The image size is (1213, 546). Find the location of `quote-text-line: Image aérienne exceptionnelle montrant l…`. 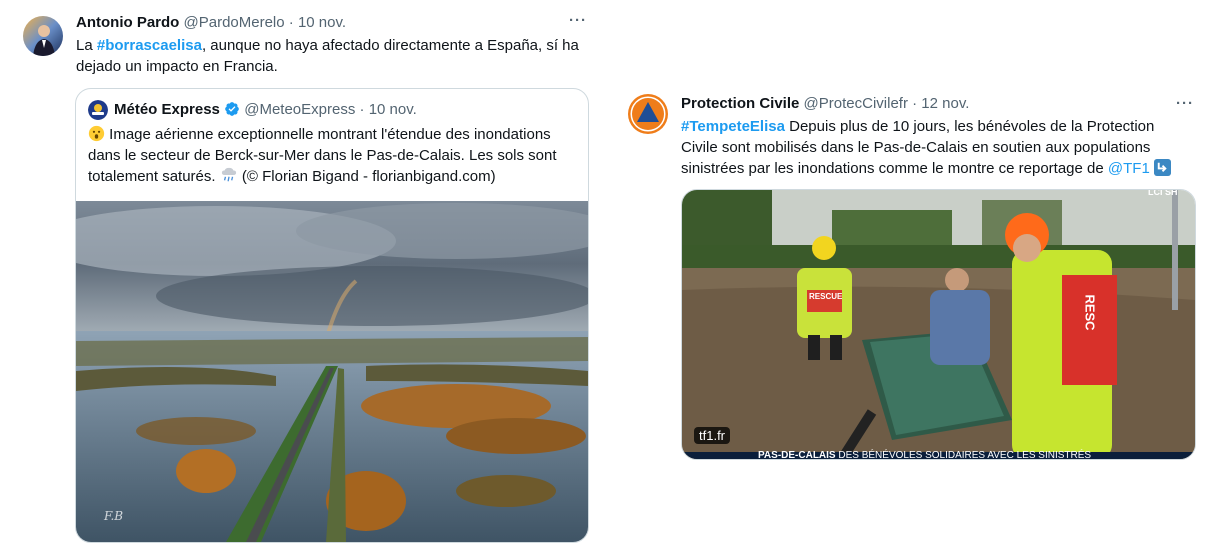

quote-text-line: Image aérienne exceptionnelle montrant l… is located at coordinates (330, 134).